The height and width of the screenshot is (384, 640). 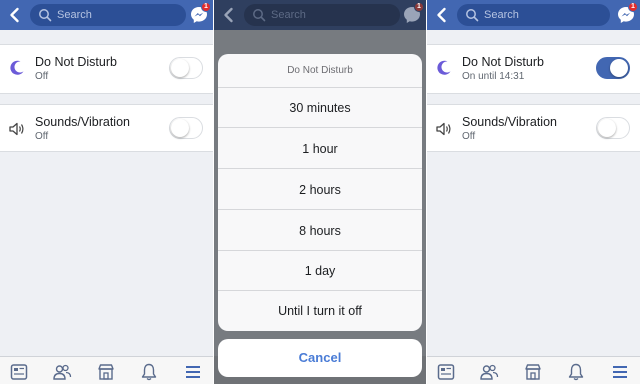 What do you see at coordinates (493, 76) in the screenshot?
I see `setting-subtitle: On until 14:31` at bounding box center [493, 76].